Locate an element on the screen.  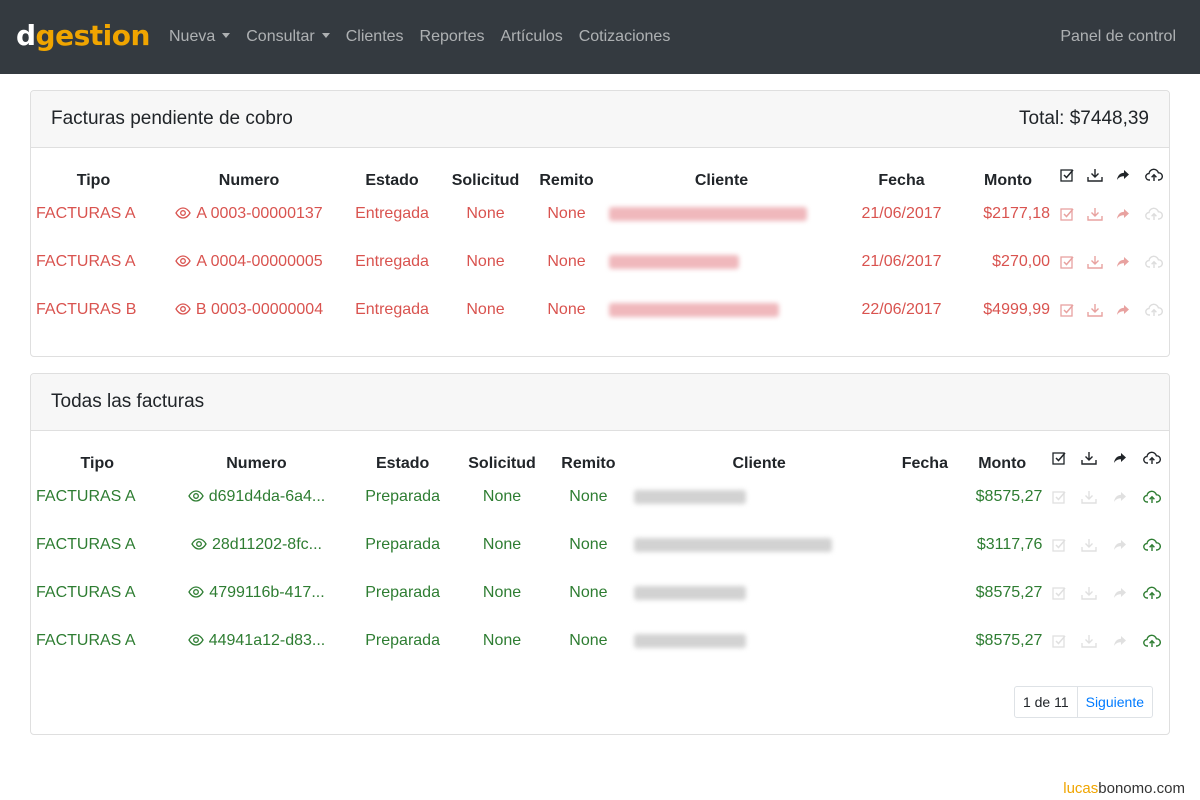
nav-item-articulos: Artículos is located at coordinates (531, 37).